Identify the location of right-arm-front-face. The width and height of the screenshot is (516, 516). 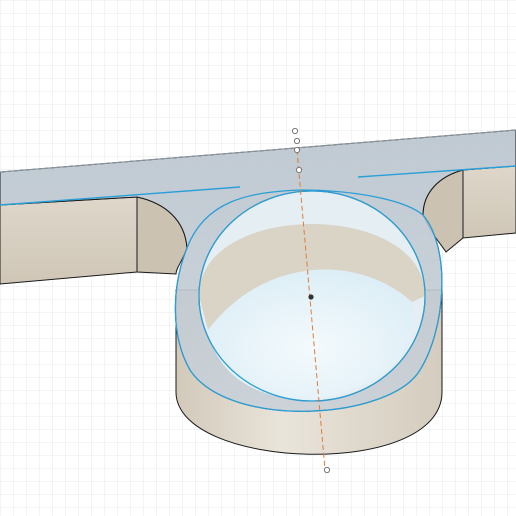
(489, 202).